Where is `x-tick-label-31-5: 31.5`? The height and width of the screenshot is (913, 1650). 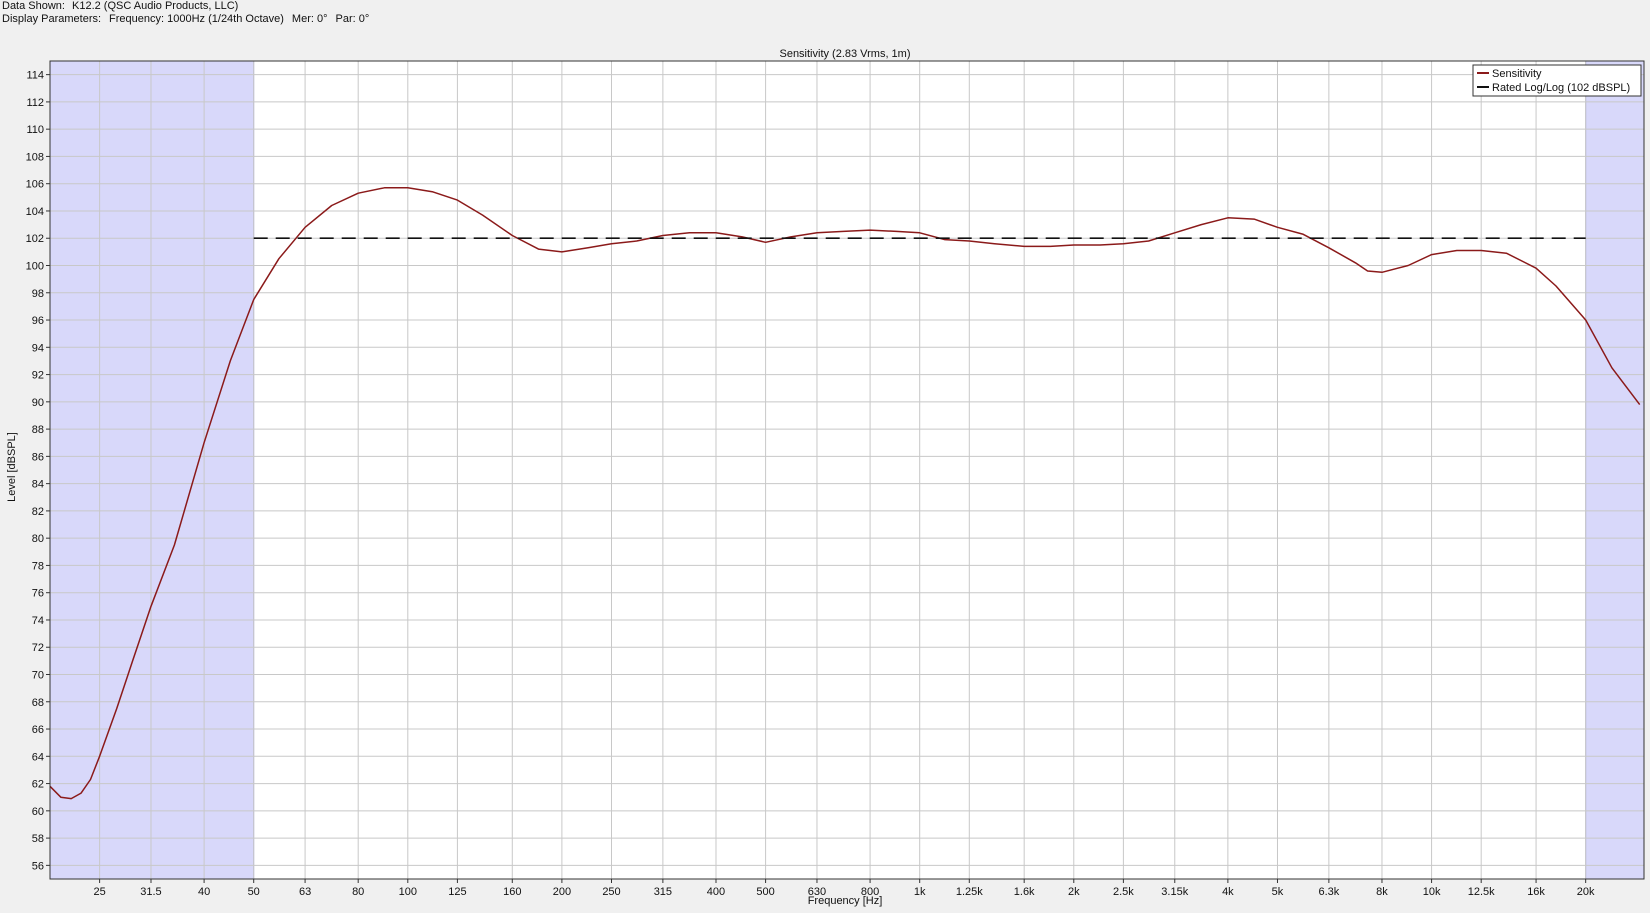 x-tick-label-31-5: 31.5 is located at coordinates (150, 892).